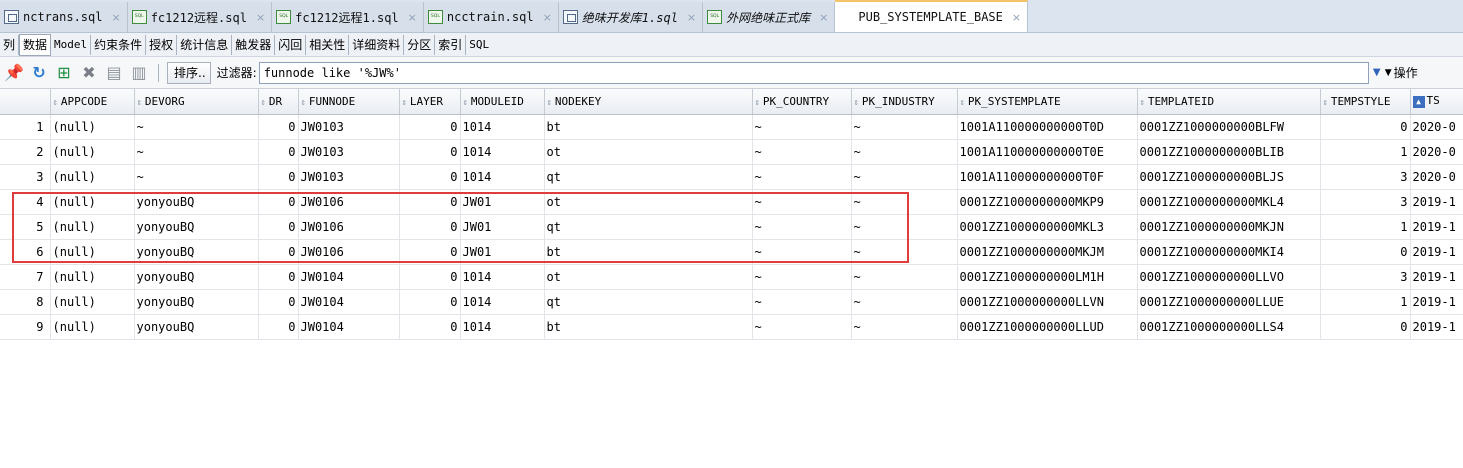  I want to click on subtab: 详细资料, so click(377, 44).